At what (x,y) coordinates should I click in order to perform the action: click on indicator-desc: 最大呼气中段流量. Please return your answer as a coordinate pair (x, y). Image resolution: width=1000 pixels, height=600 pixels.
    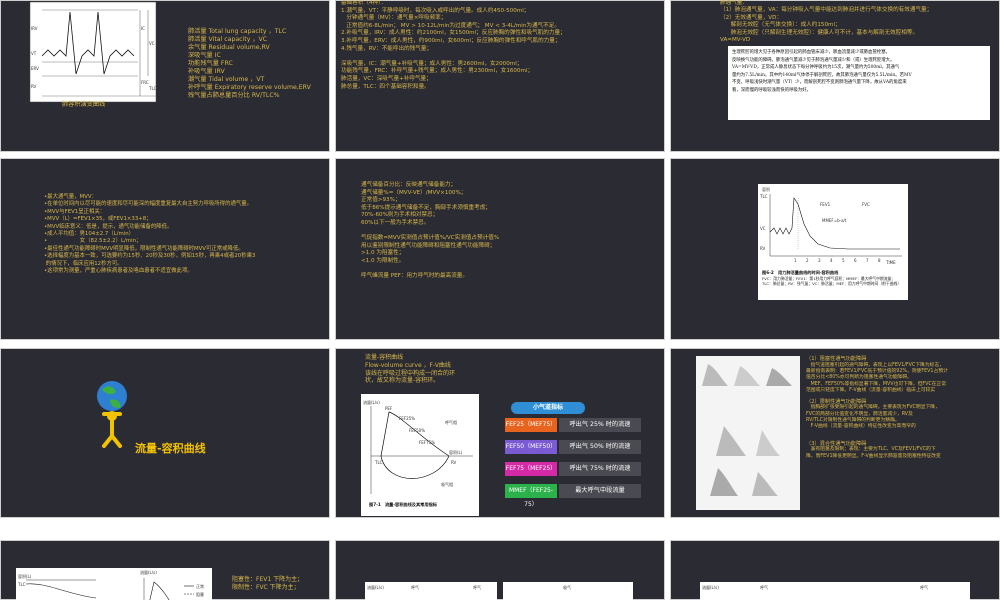
    Looking at the image, I should click on (600, 491).